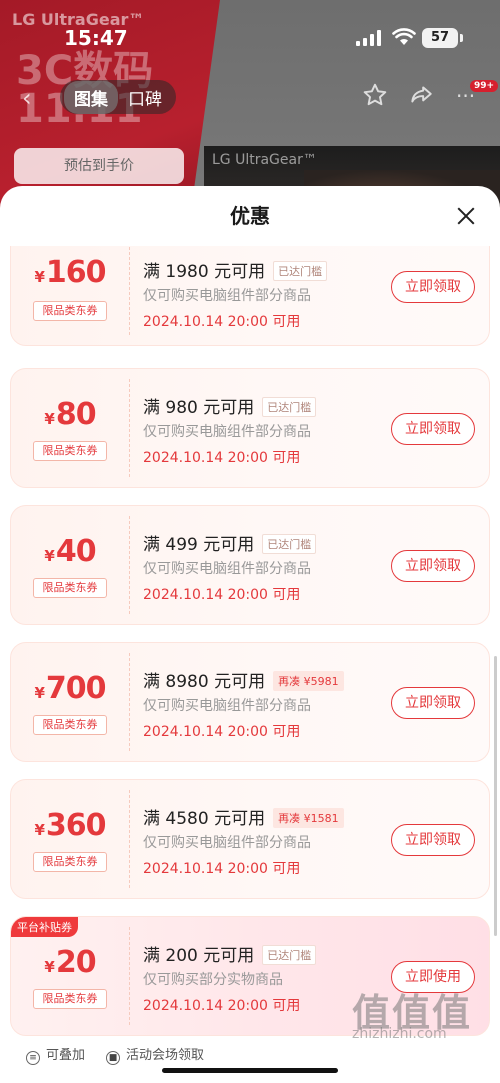  I want to click on coupon-amount: ¥40, so click(70, 551).